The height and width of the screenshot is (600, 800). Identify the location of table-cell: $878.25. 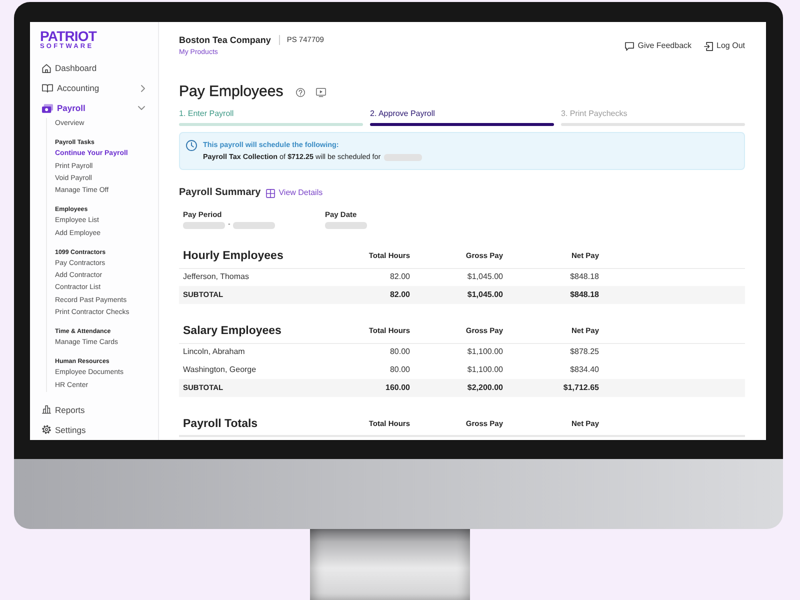
(552, 352).